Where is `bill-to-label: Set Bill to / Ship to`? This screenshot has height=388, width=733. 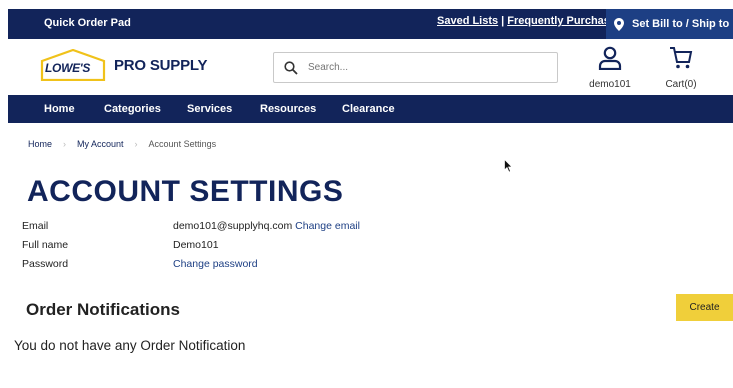
bill-to-label: Set Bill to / Ship to is located at coordinates (681, 24).